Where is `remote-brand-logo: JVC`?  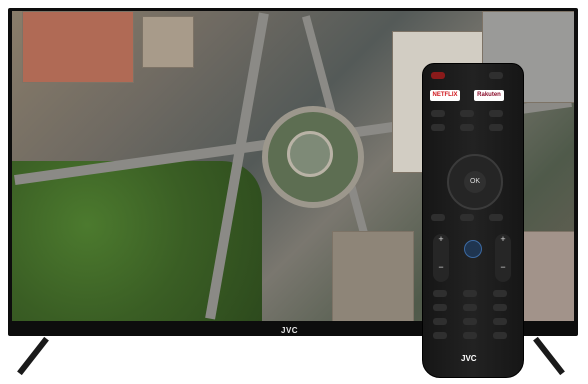 remote-brand-logo: JVC is located at coordinates (469, 358).